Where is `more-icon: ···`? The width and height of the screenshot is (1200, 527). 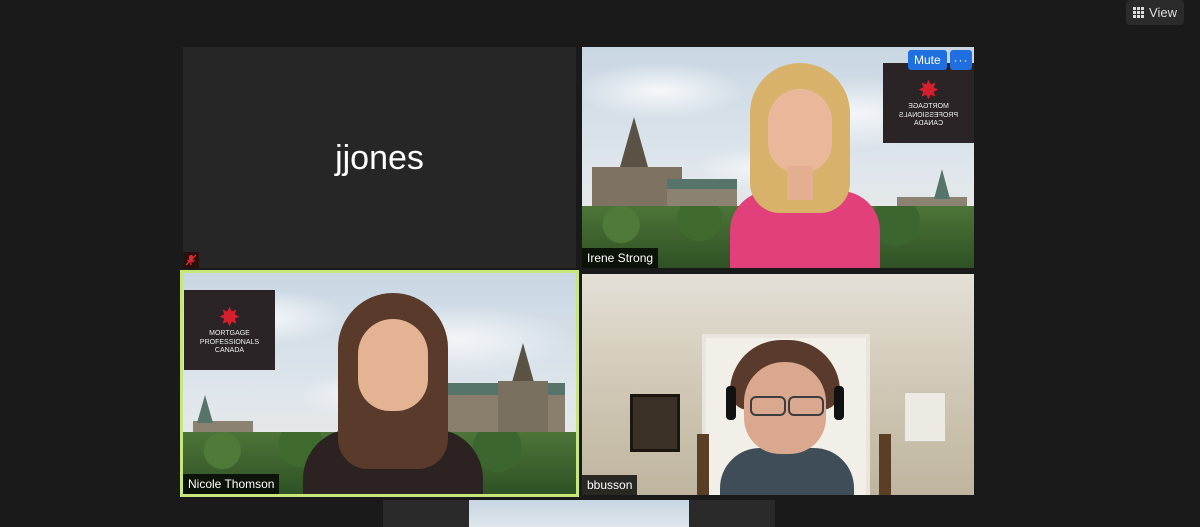 more-icon: ··· is located at coordinates (961, 60).